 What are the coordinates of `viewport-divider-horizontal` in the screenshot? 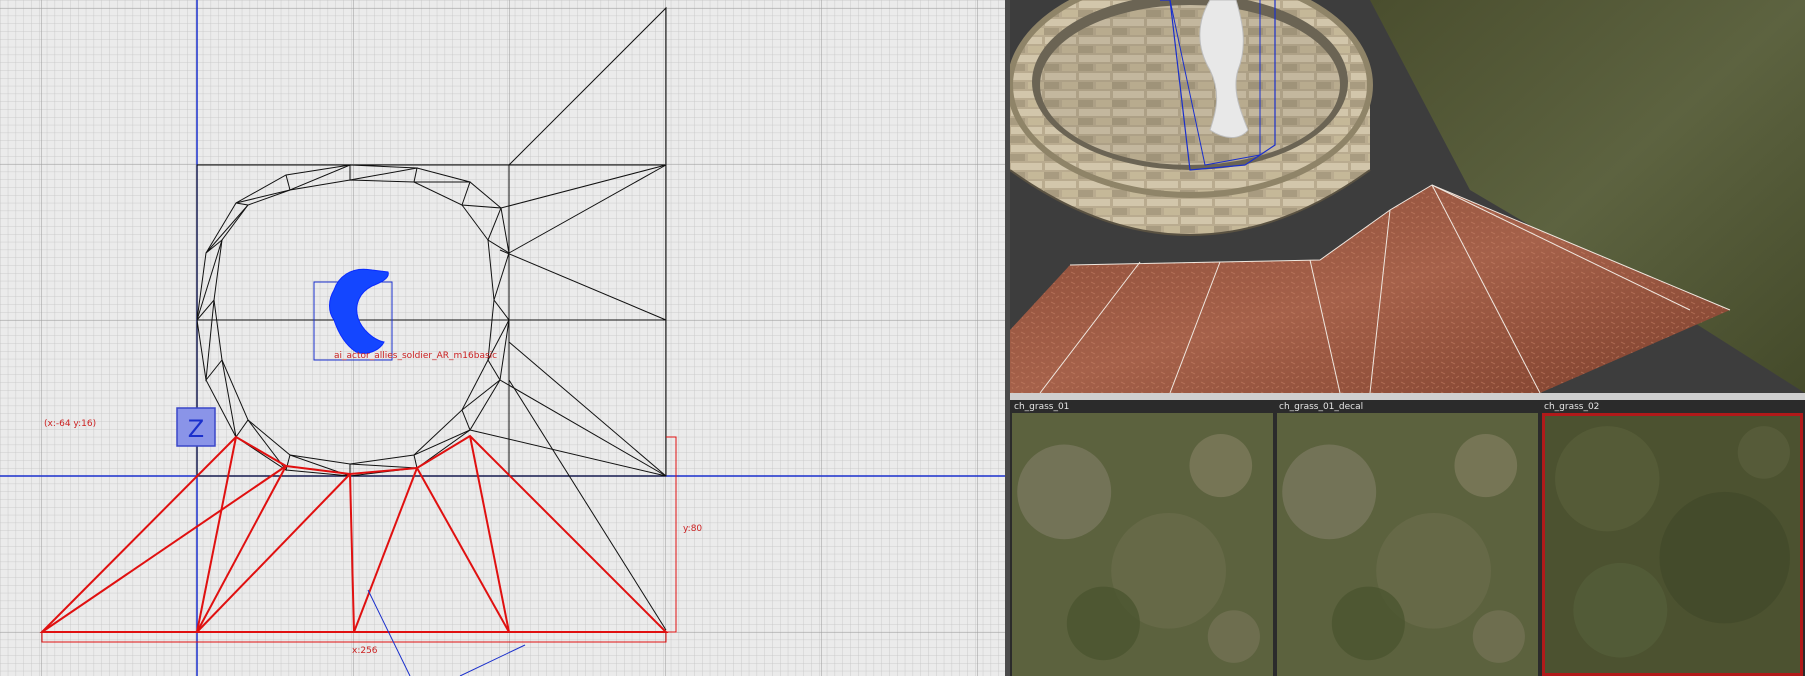 It's located at (1407, 396).